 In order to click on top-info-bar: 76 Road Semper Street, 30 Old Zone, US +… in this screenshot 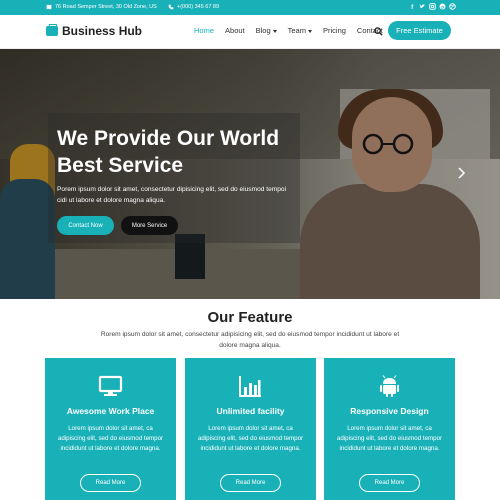, I will do `click(250, 7)`.